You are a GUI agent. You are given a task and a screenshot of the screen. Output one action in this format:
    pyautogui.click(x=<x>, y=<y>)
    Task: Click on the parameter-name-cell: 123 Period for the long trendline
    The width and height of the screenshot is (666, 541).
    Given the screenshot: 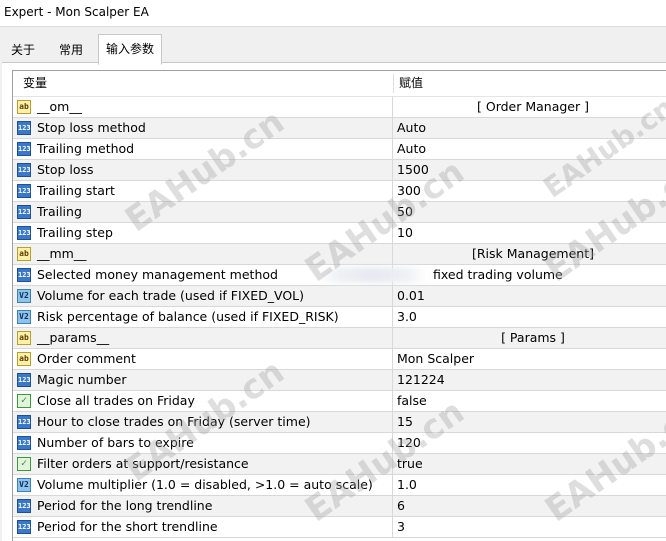 What is the action you would take?
    pyautogui.click(x=203, y=506)
    